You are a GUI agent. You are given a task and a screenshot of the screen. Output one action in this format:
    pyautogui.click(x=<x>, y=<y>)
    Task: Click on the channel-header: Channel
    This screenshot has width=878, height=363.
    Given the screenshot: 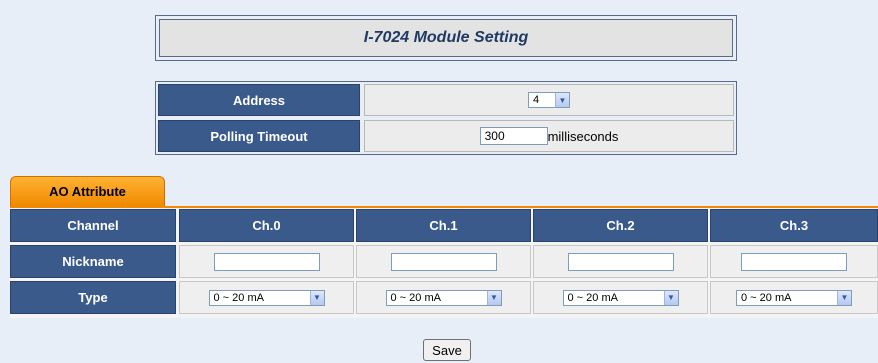 What is the action you would take?
    pyautogui.click(x=93, y=225)
    